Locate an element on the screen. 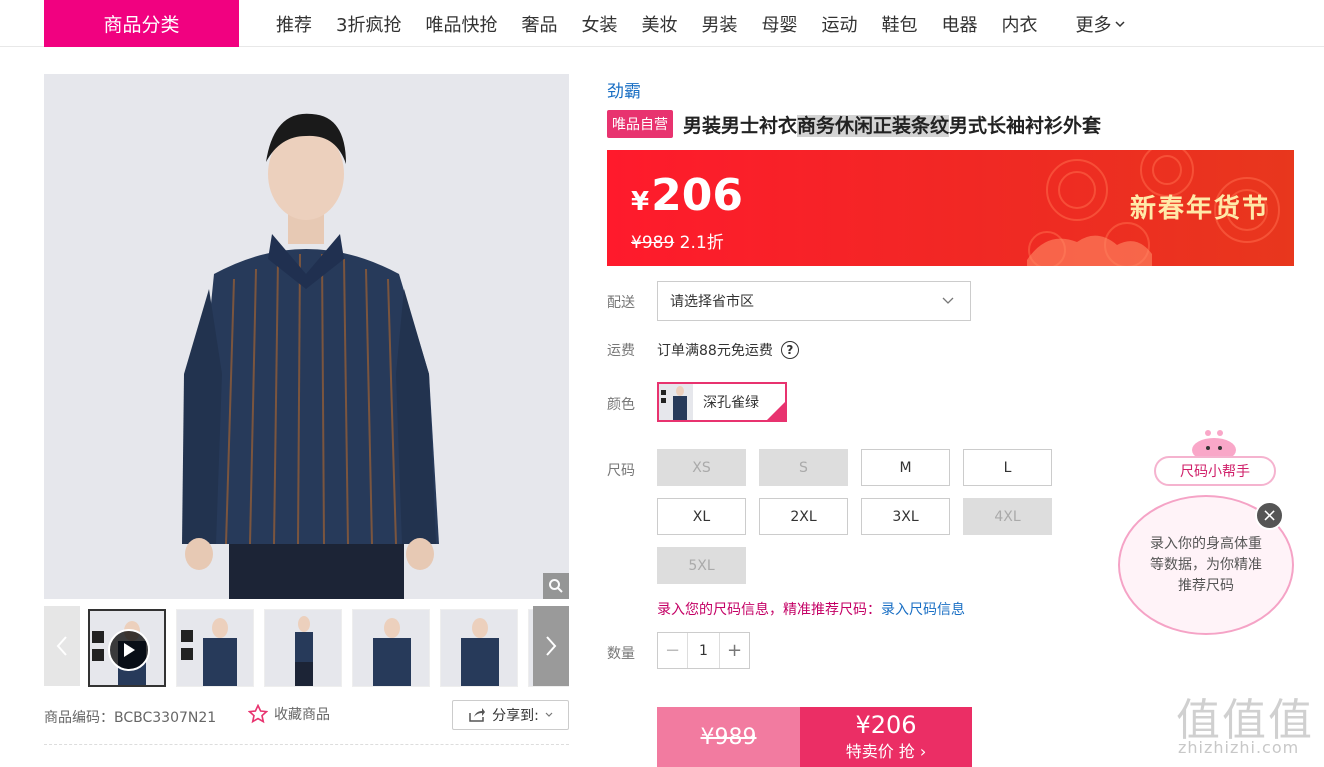 The image size is (1324, 767). title-highlight: 商务休闲正装条纹 is located at coordinates (873, 125).